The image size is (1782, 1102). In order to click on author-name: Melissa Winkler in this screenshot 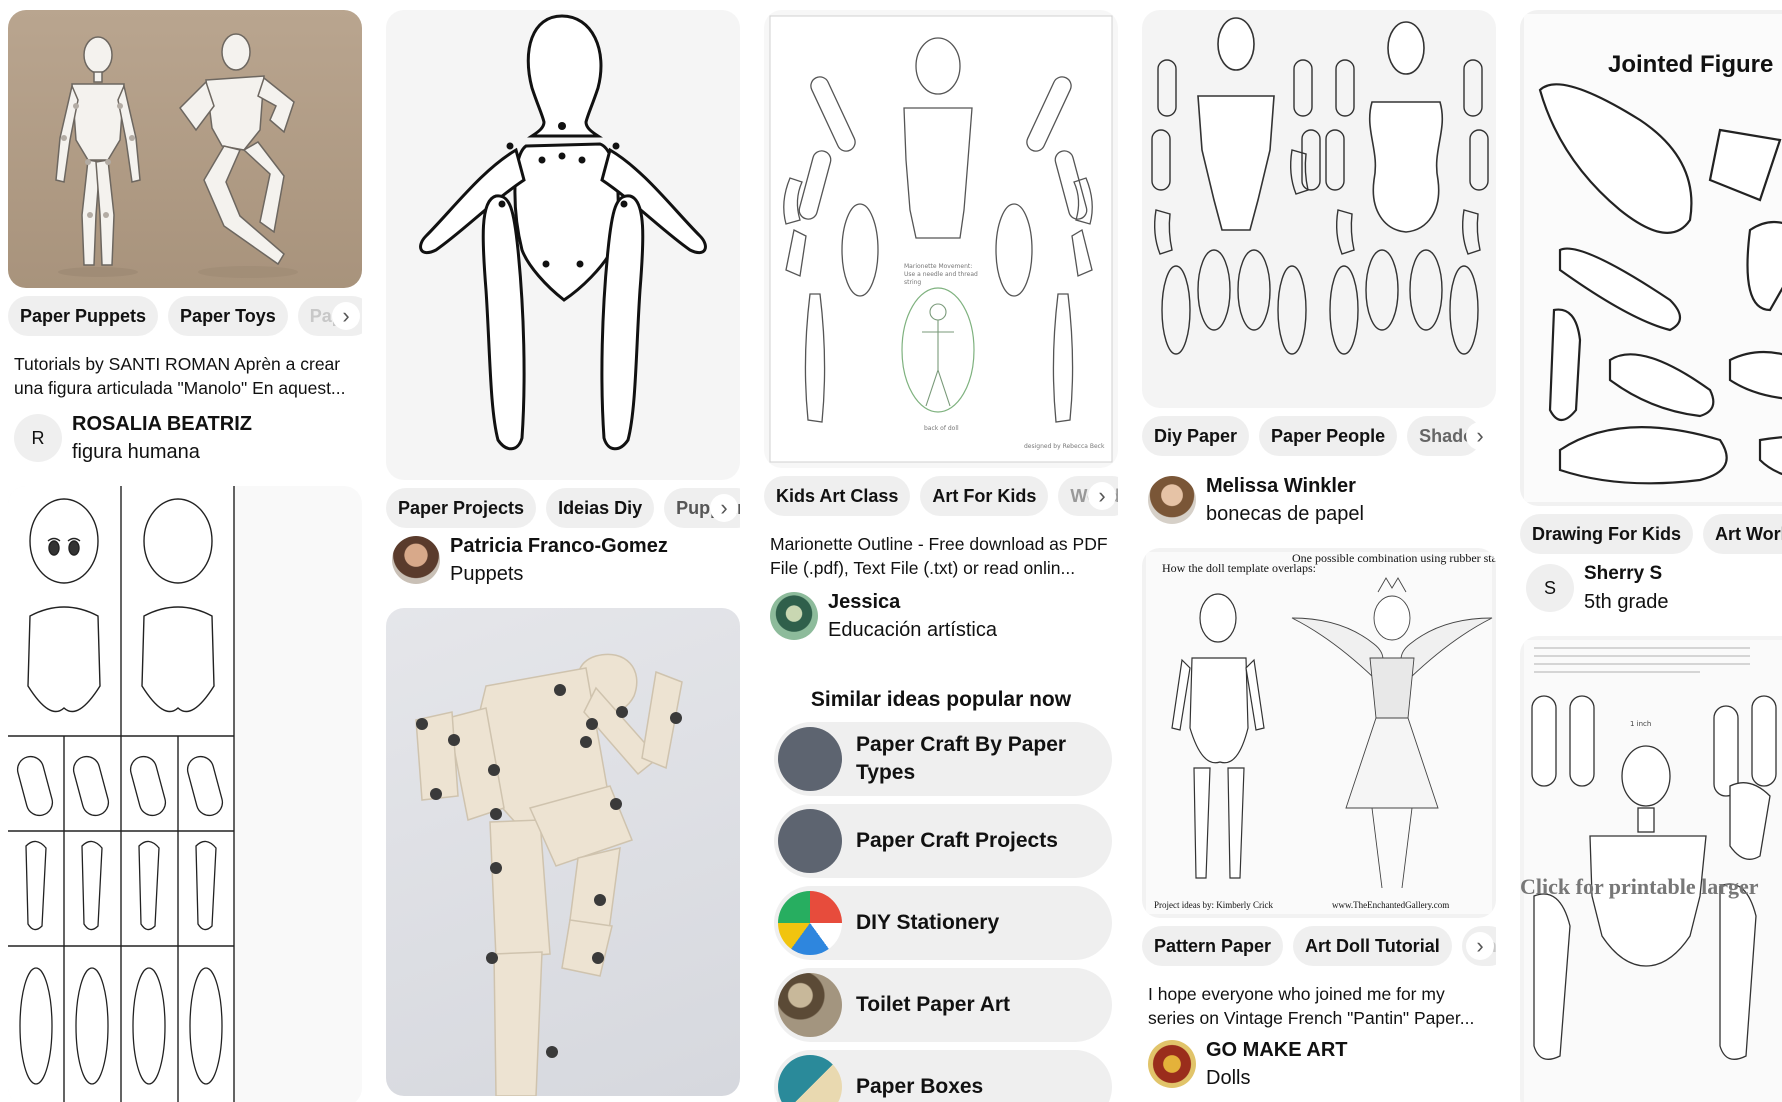, I will do `click(1285, 486)`.